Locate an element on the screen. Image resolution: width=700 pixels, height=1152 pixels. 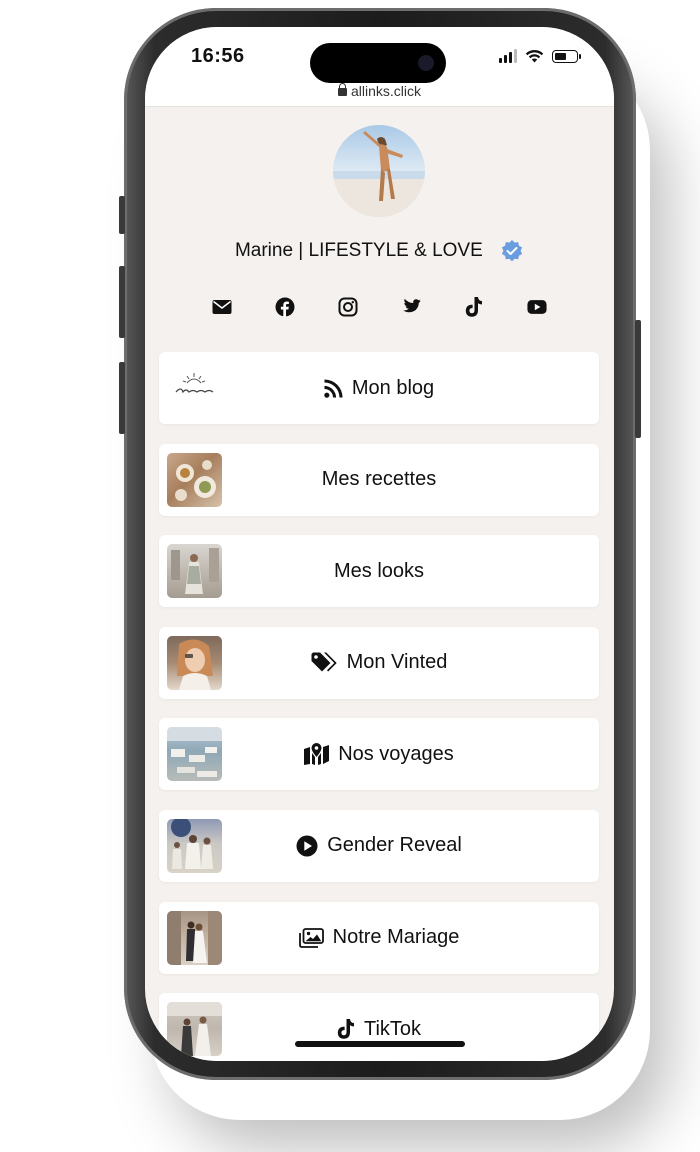
youtube-icon is located at coordinates (537, 307).